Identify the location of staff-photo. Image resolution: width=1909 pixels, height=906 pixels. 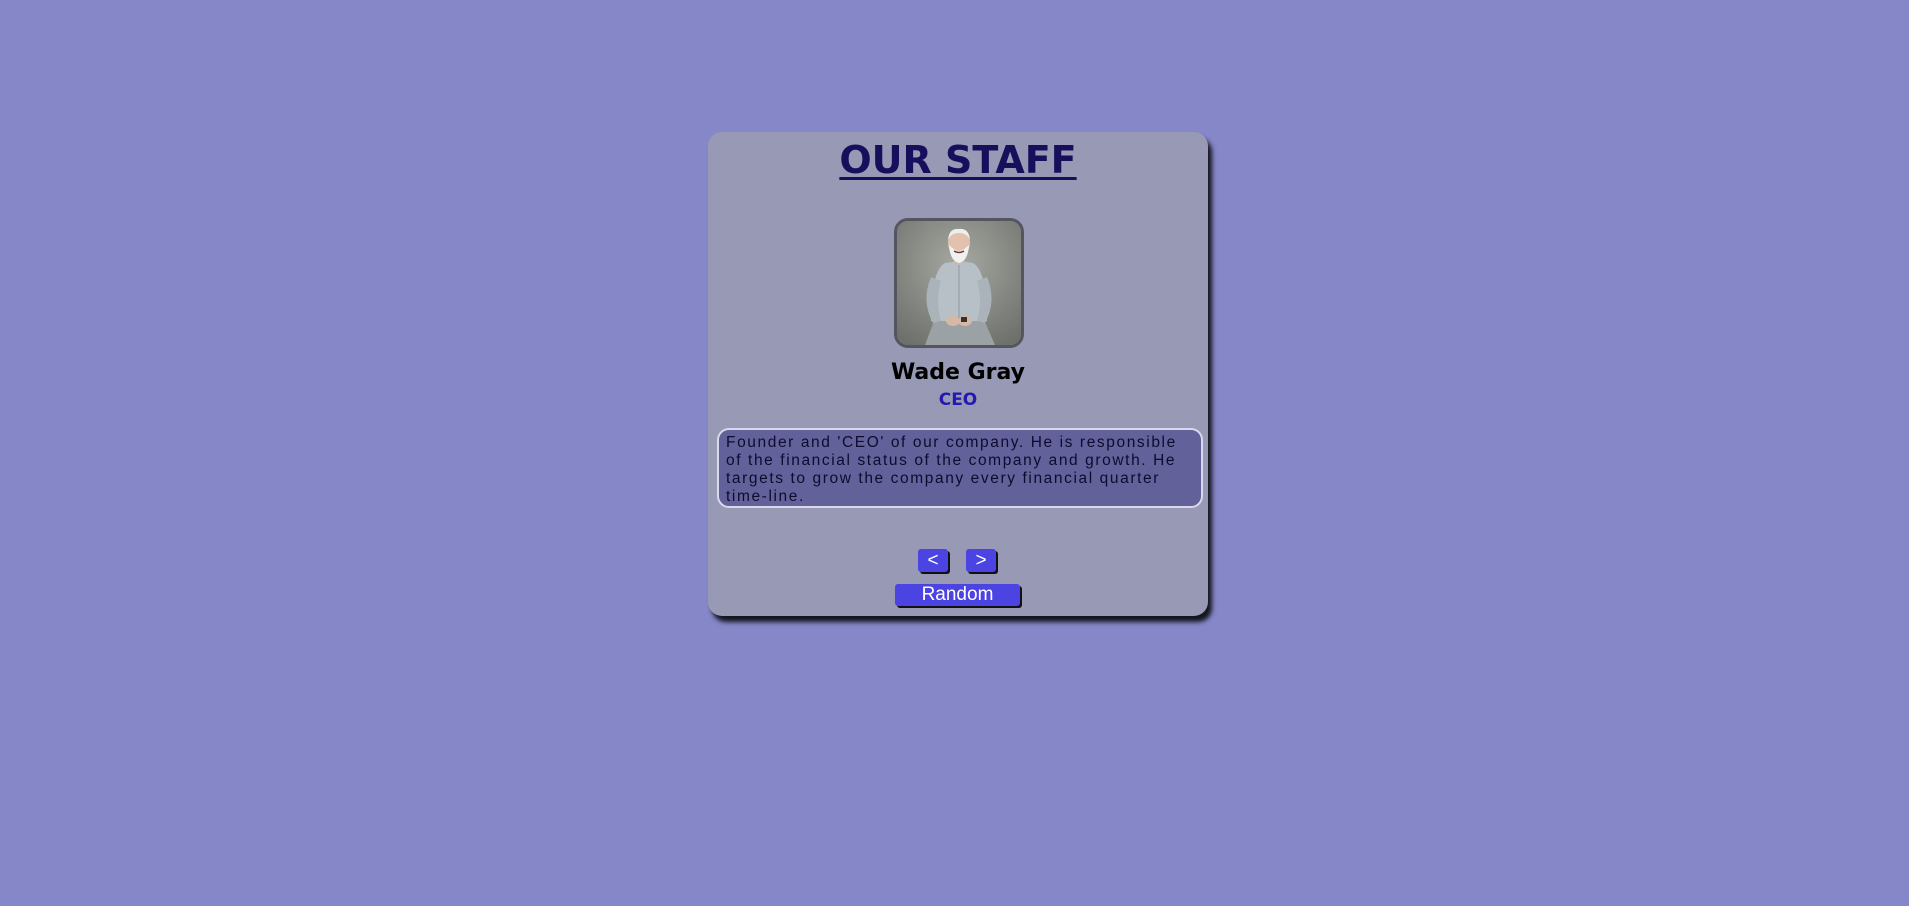
(959, 283).